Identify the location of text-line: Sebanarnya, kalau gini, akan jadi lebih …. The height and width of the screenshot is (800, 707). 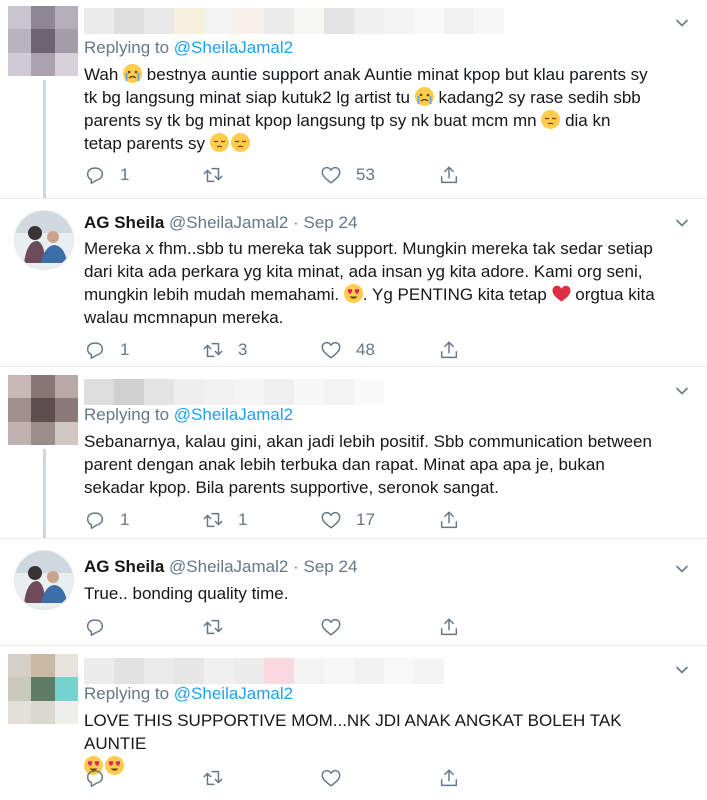
(368, 441).